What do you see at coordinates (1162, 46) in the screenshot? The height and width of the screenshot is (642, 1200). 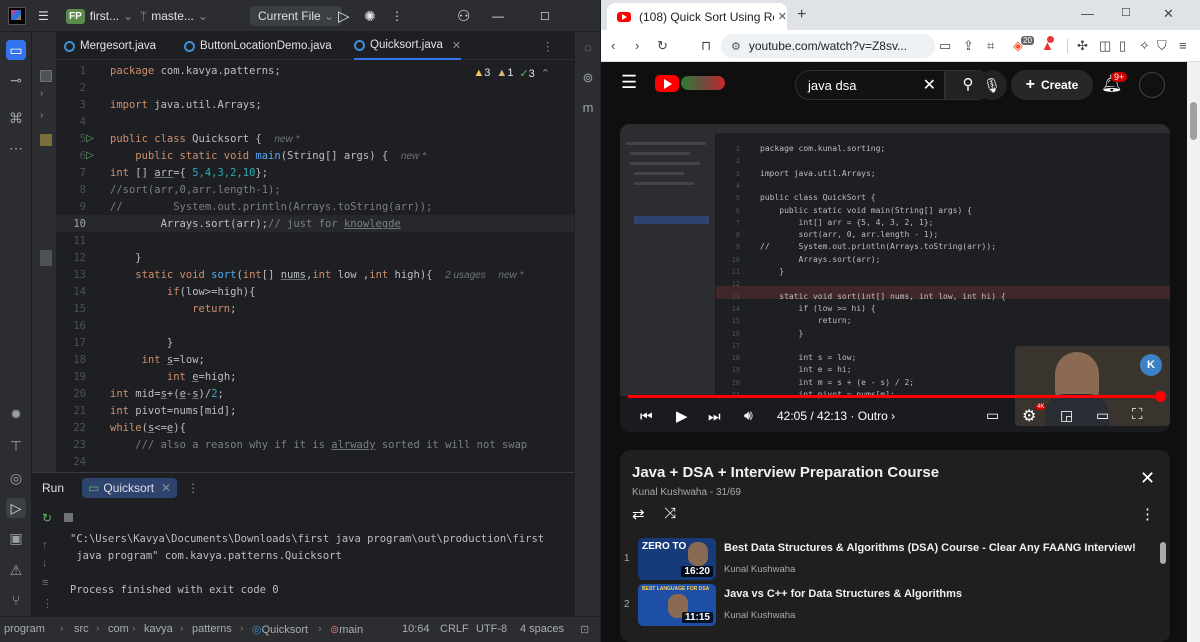 I see `vpn-icon: ⛉` at bounding box center [1162, 46].